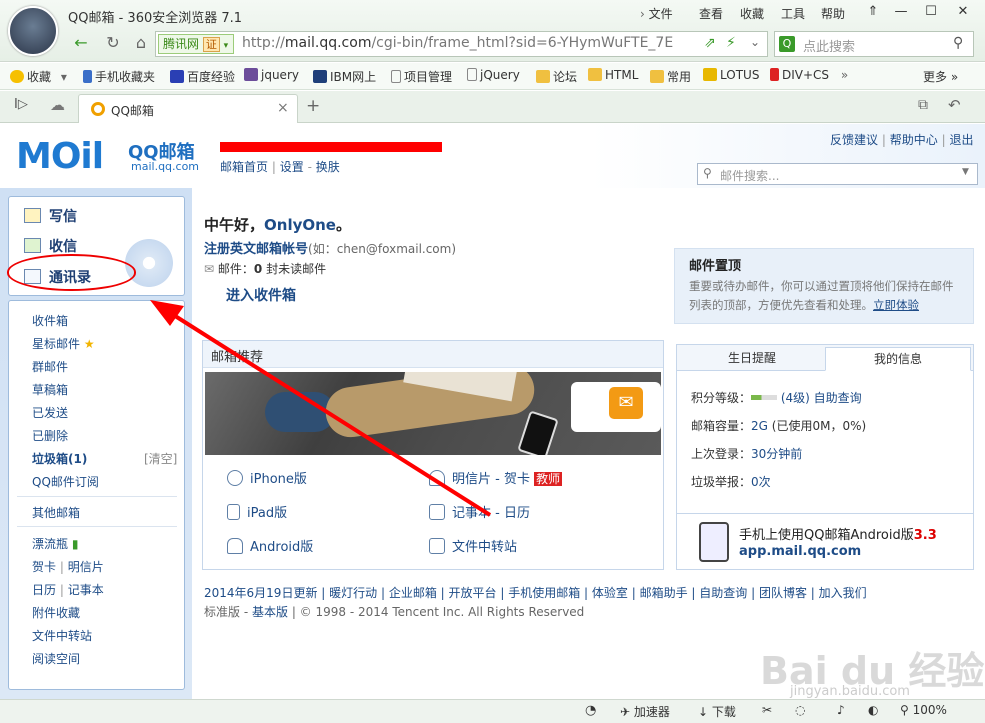 The width and height of the screenshot is (985, 723). What do you see at coordinates (873, 710) in the screenshot?
I see `volume-icon: ◐` at bounding box center [873, 710].